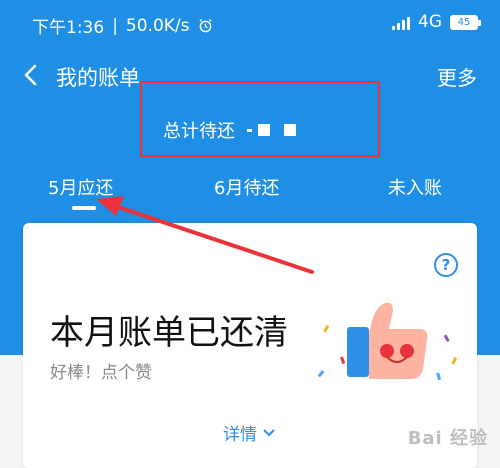  Describe the element at coordinates (84, 208) in the screenshot. I see `active-tab-indicator` at that location.